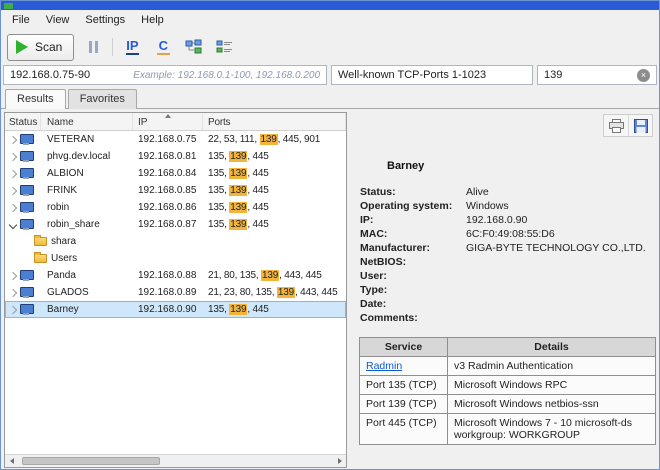 Image resolution: width=660 pixels, height=470 pixels. What do you see at coordinates (13, 224) in the screenshot?
I see `collapse-arrow-icon` at bounding box center [13, 224].